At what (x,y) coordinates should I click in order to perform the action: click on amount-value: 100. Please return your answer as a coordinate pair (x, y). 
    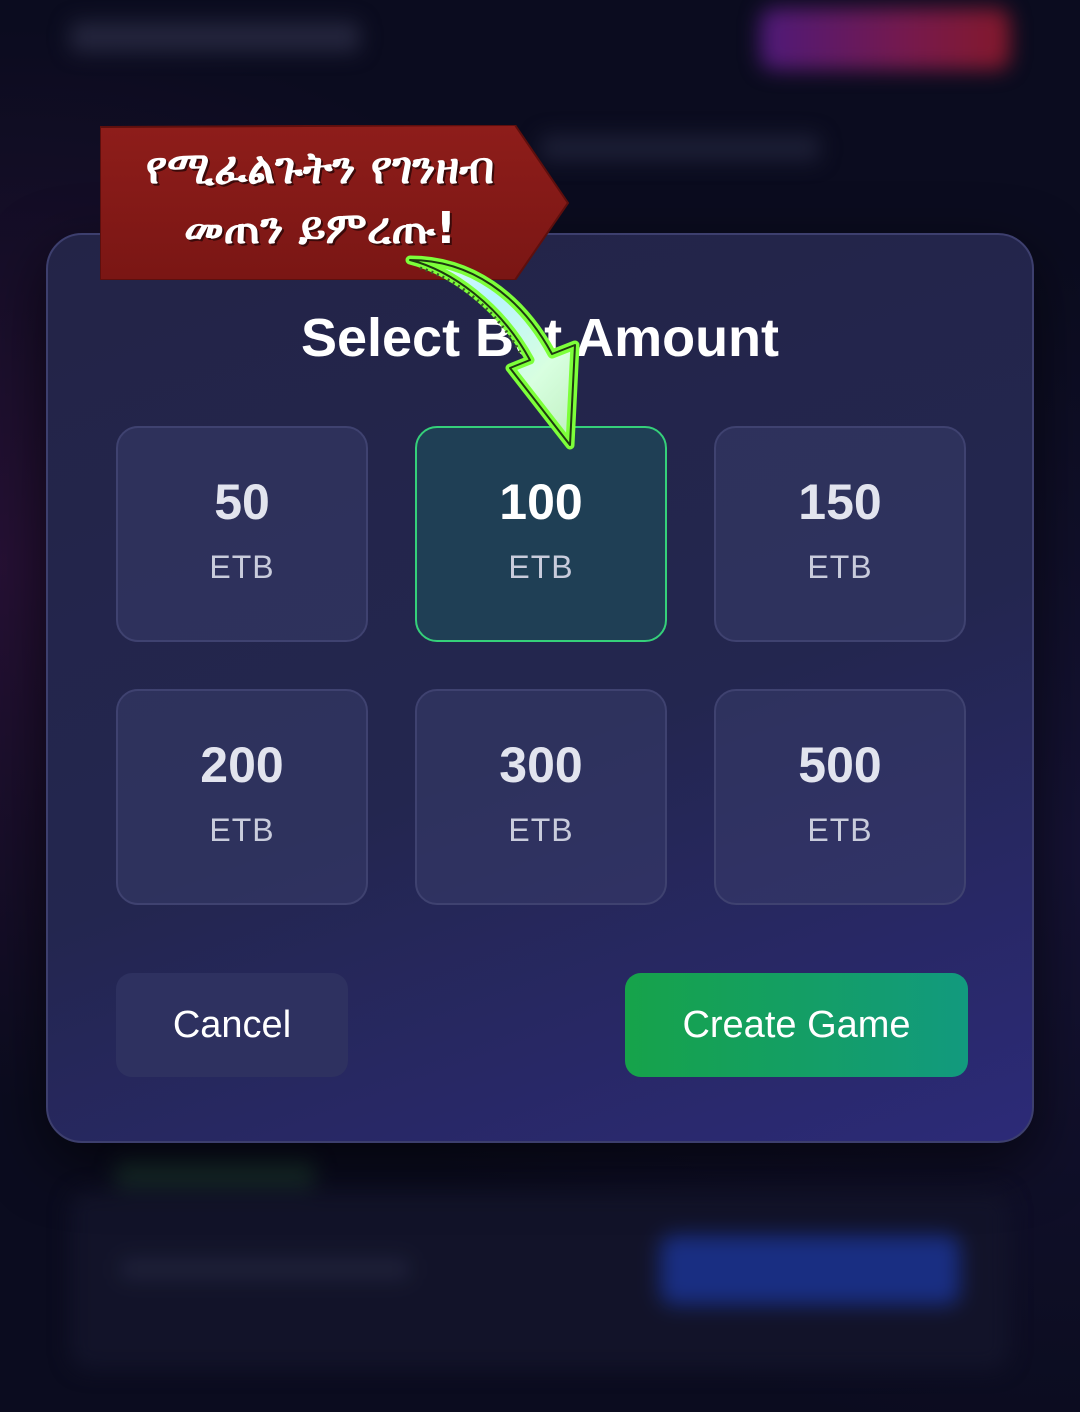
    Looking at the image, I should click on (541, 501).